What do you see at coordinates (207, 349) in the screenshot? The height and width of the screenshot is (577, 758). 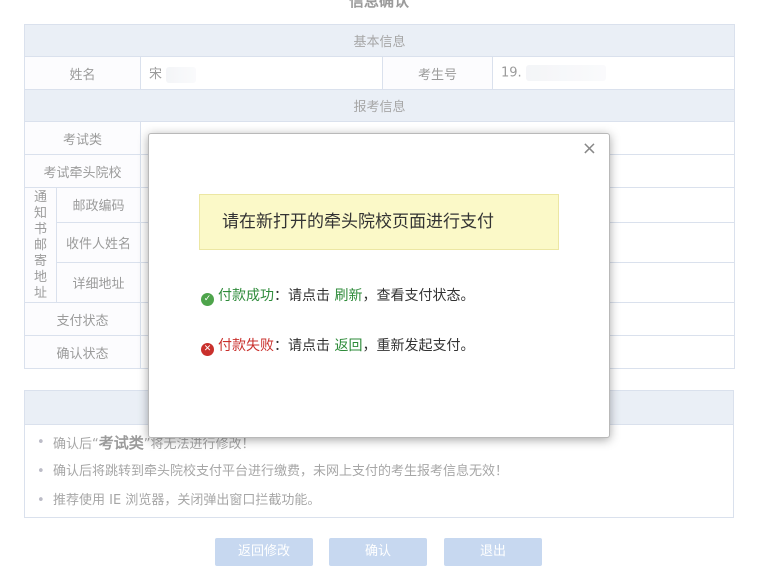 I see `x-circle-icon: ✕` at bounding box center [207, 349].